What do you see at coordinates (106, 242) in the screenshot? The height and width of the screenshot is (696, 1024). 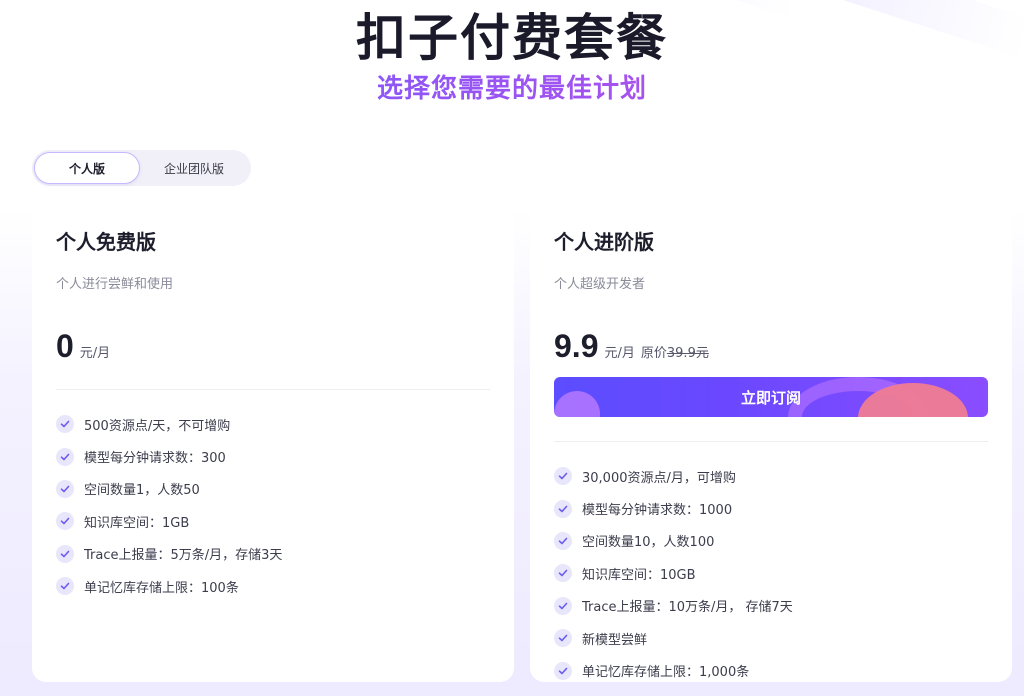 I see `plan-name: 个人免费版` at bounding box center [106, 242].